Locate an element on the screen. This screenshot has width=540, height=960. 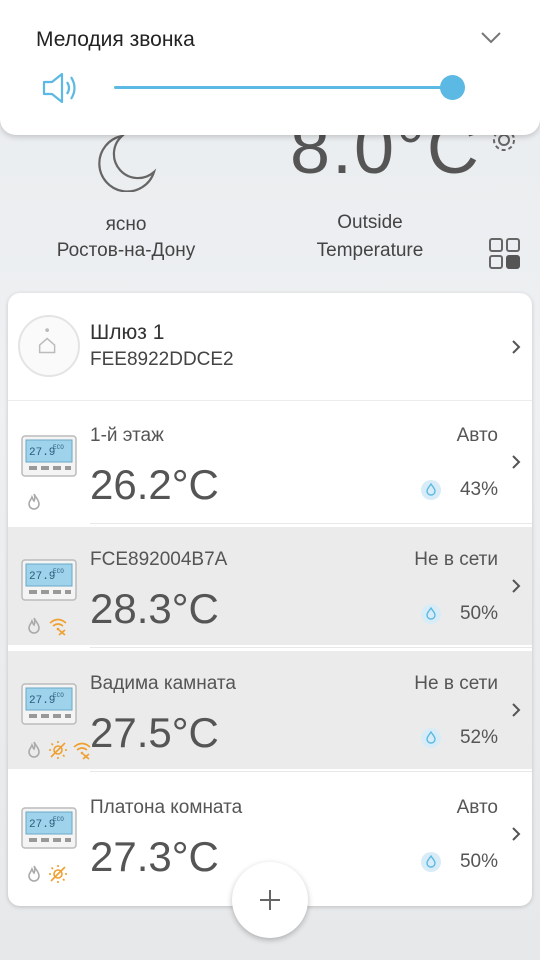
device-name: 1-й этаж is located at coordinates (127, 435).